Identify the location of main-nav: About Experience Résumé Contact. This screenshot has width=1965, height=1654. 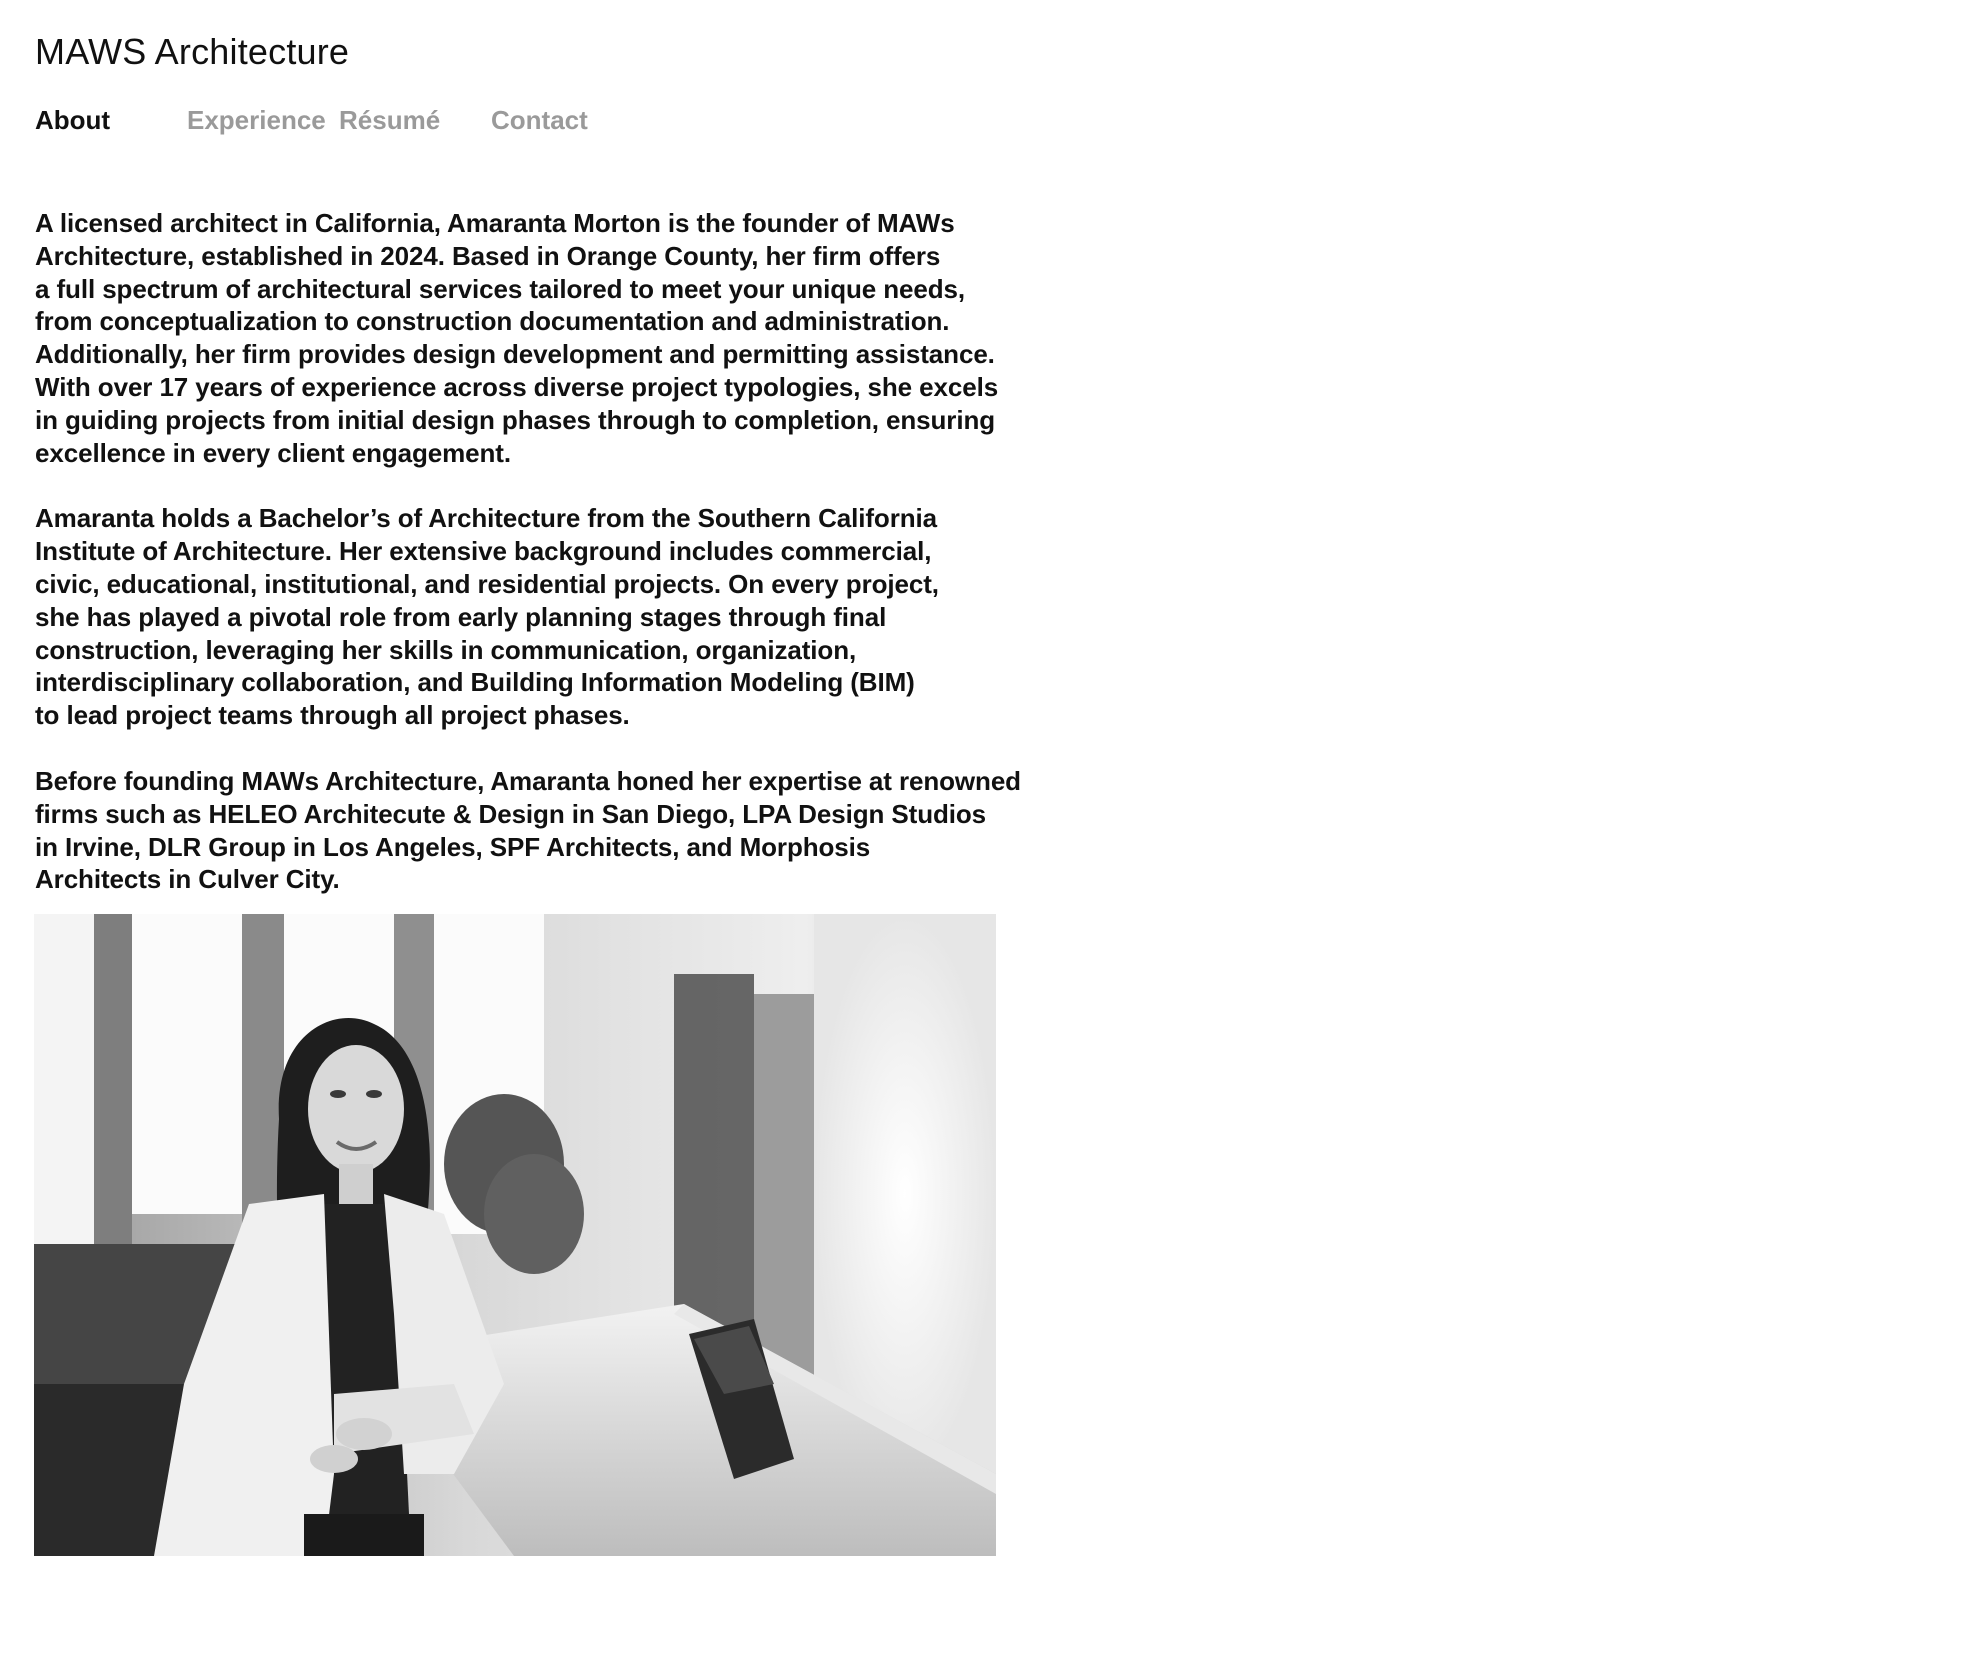
(323, 120).